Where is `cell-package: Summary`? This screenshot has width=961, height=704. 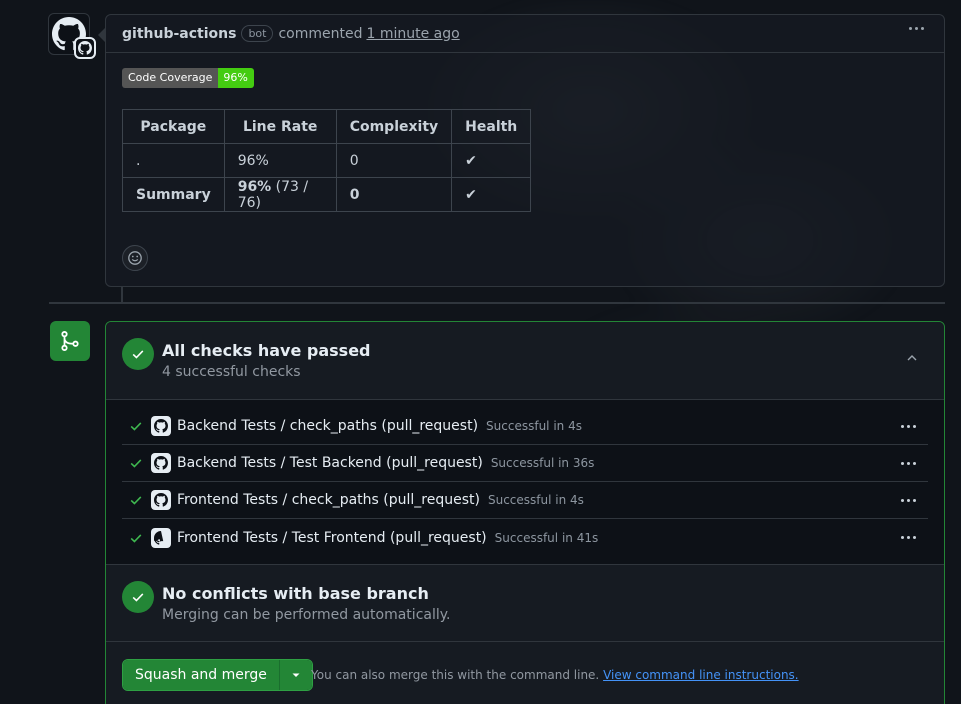
cell-package: Summary is located at coordinates (173, 194).